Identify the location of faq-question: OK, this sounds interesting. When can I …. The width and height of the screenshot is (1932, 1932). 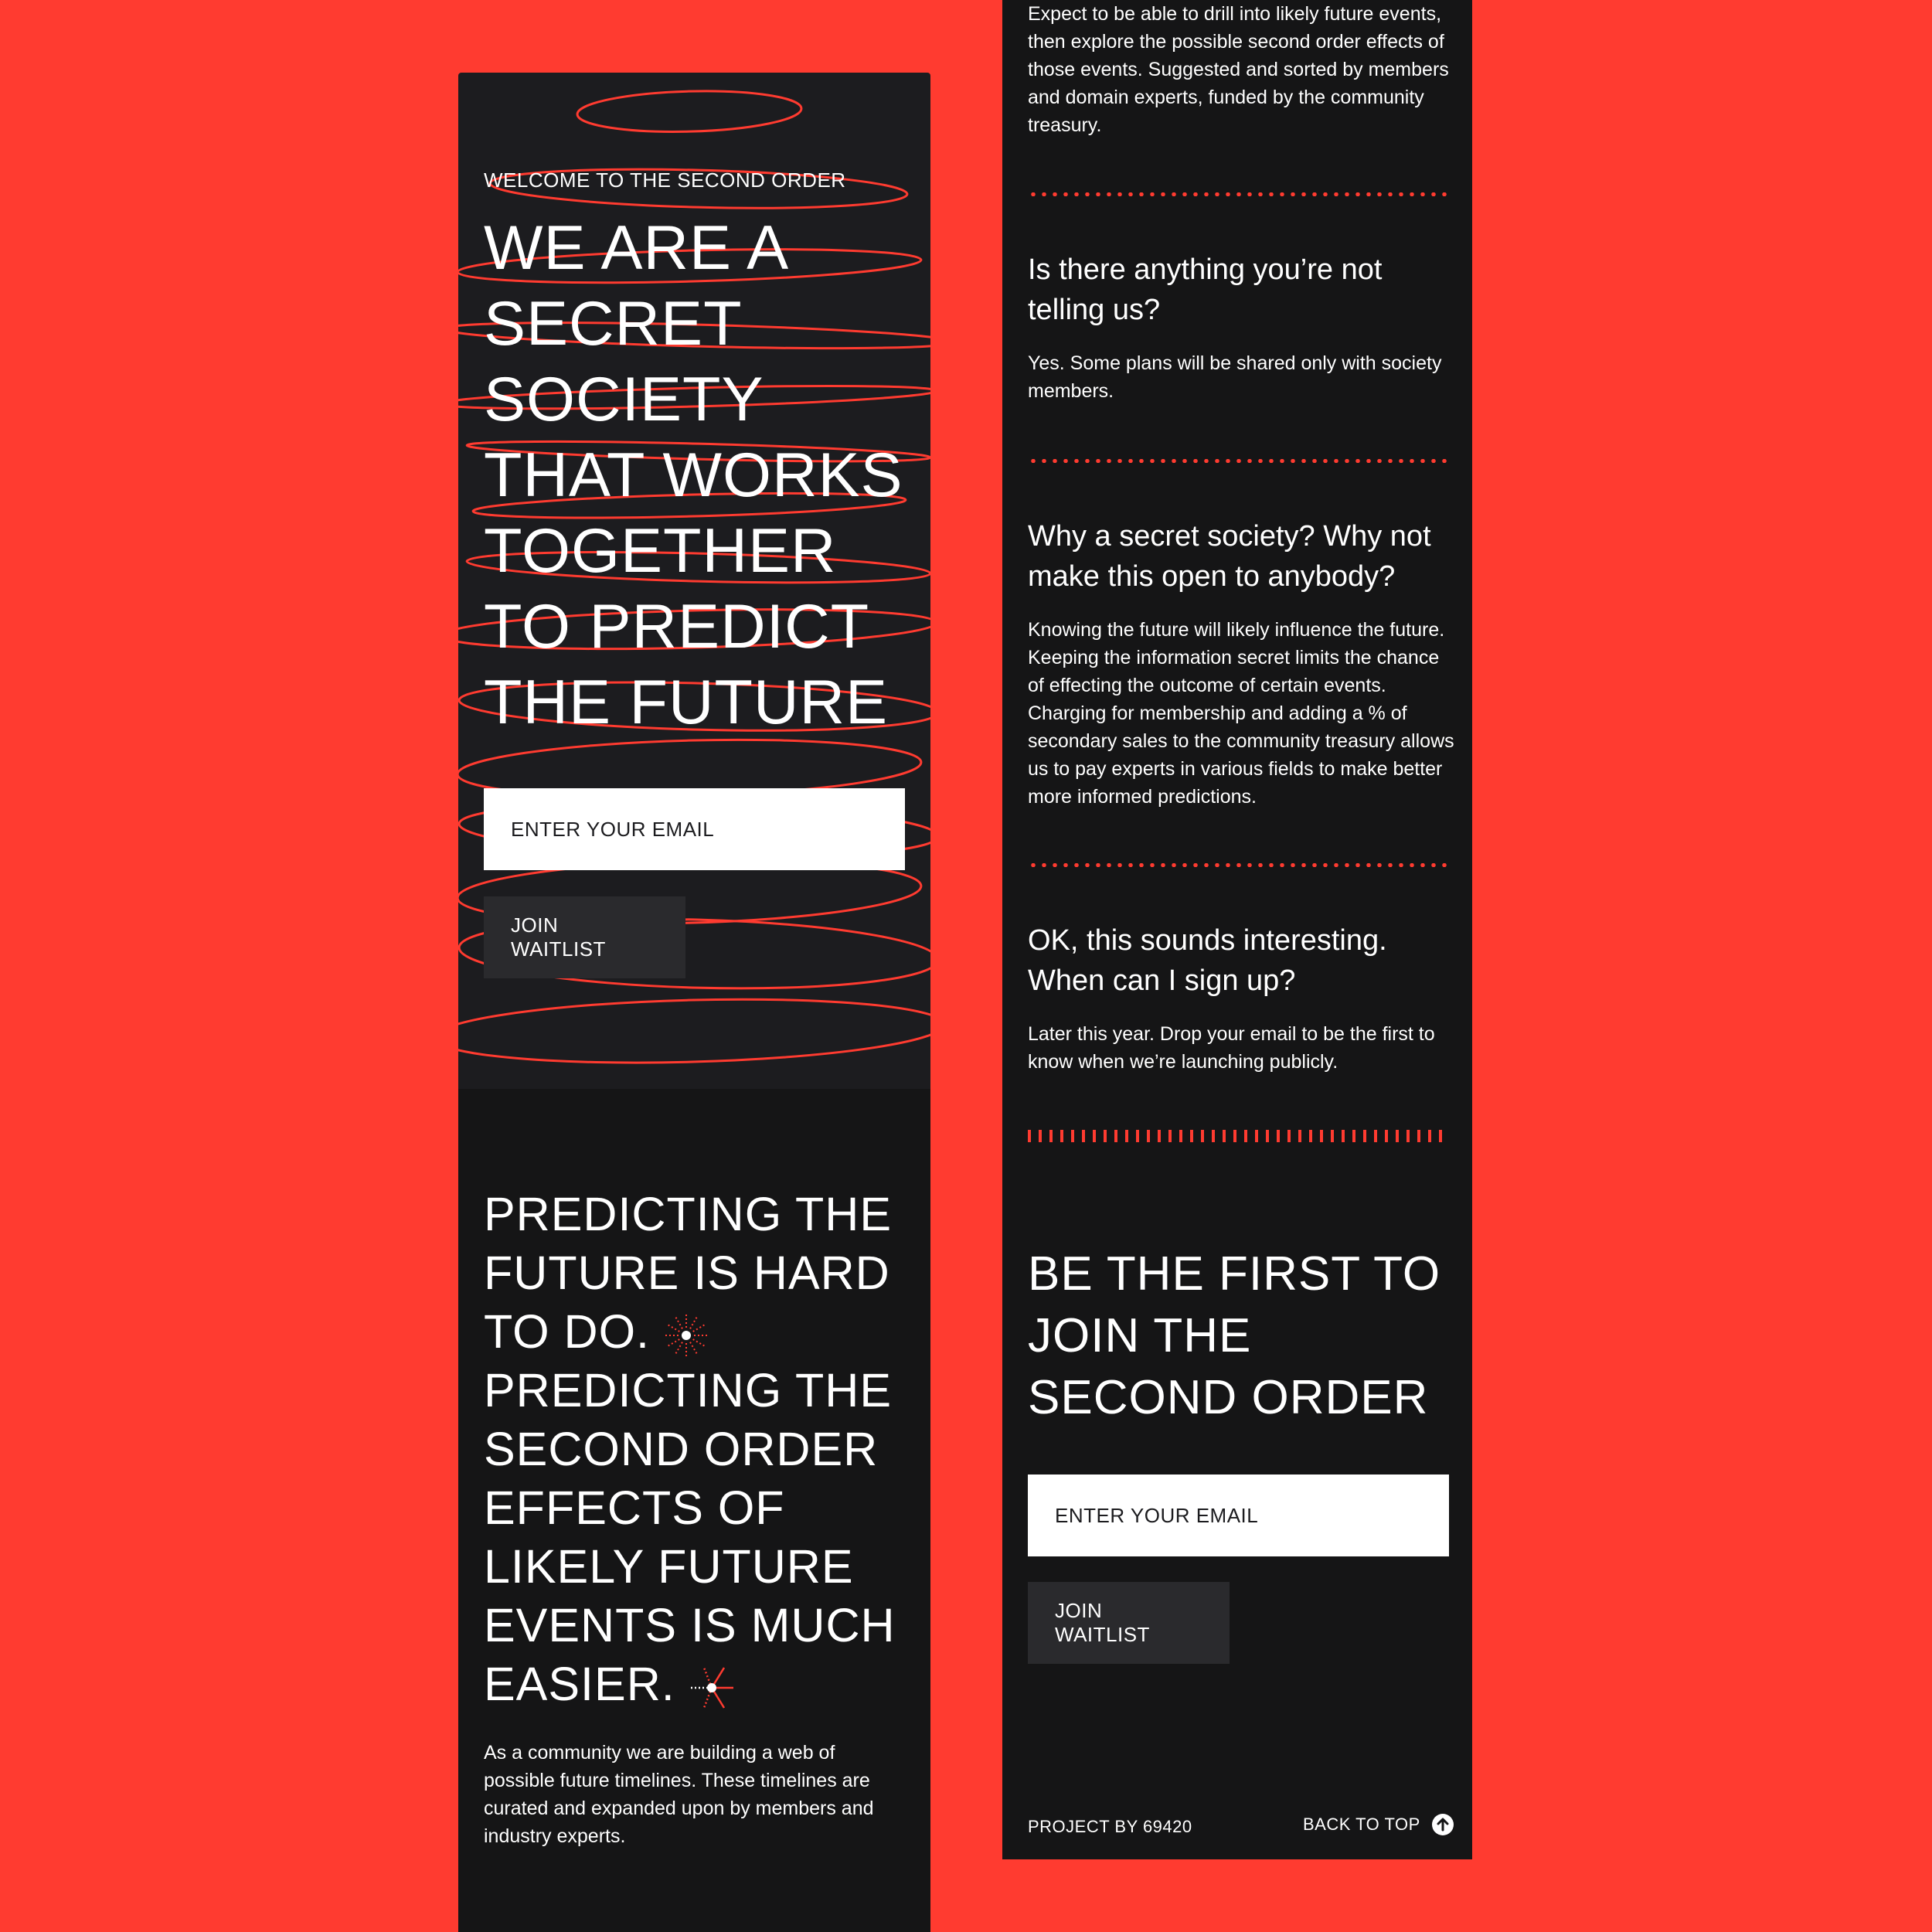
(1207, 961).